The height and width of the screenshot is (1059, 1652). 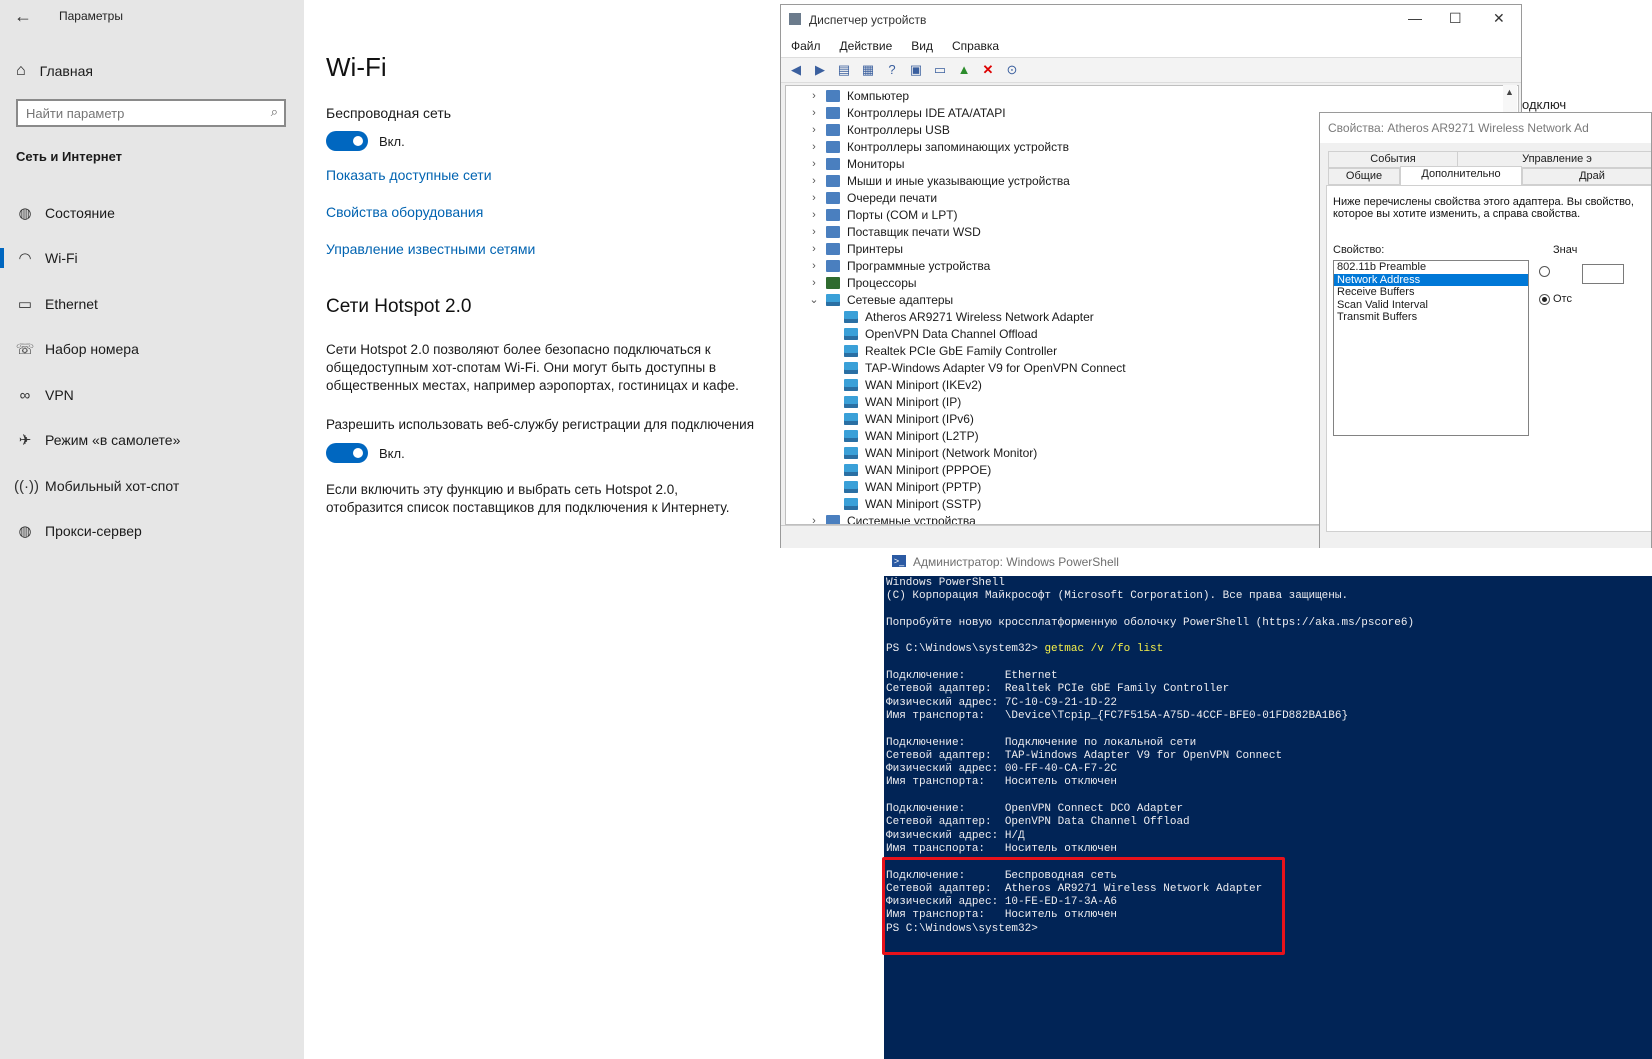 I want to click on minimize-icon: —, so click(x=1415, y=18).